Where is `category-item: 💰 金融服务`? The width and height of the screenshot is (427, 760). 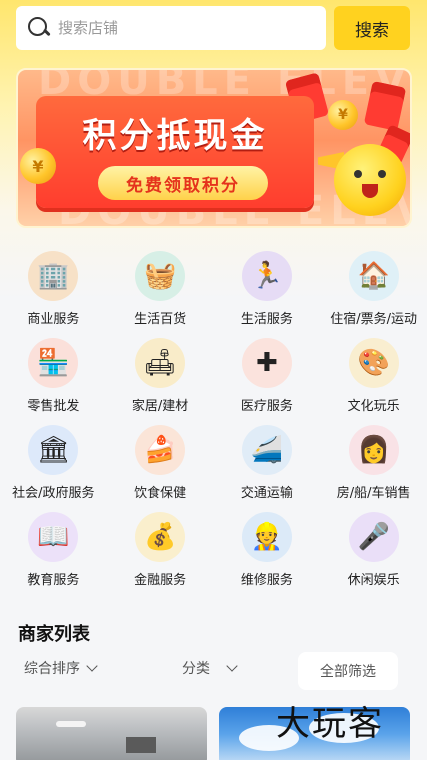 category-item: 💰 金融服务 is located at coordinates (160, 550).